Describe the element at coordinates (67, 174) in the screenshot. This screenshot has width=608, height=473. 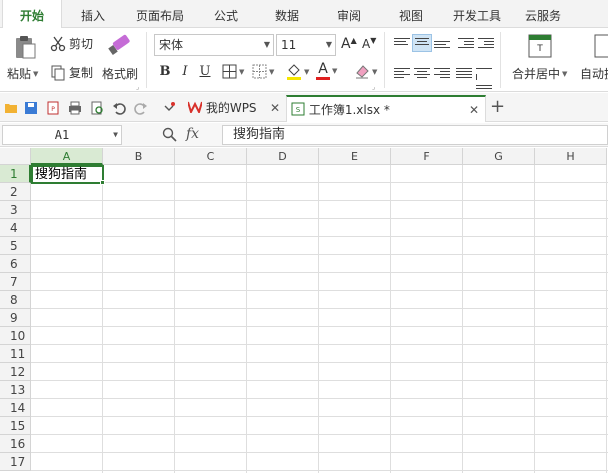
I see `active-cell-a1: 搜狗指南` at that location.